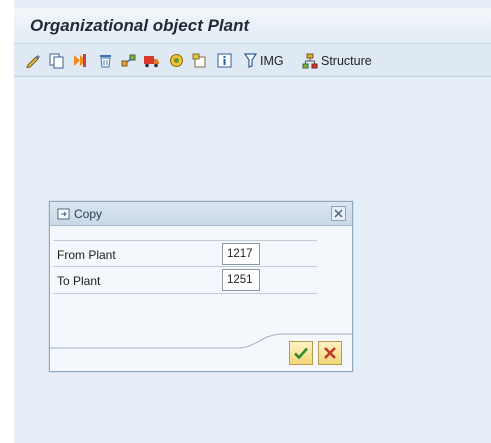 The width and height of the screenshot is (491, 443). What do you see at coordinates (252, 26) in the screenshot?
I see `title-bar: Organizational object Plant` at bounding box center [252, 26].